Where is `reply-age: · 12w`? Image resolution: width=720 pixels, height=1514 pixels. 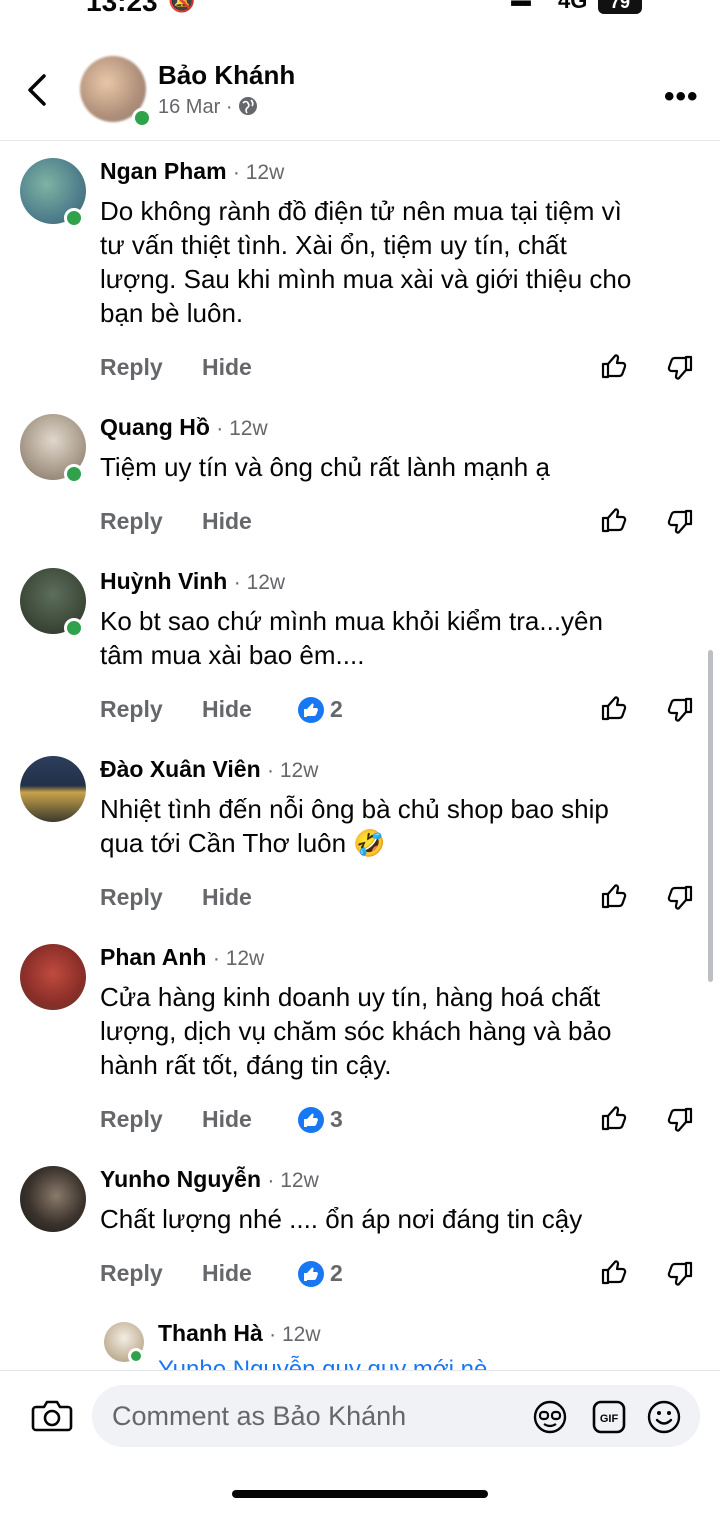 reply-age: · 12w is located at coordinates (295, 1334).